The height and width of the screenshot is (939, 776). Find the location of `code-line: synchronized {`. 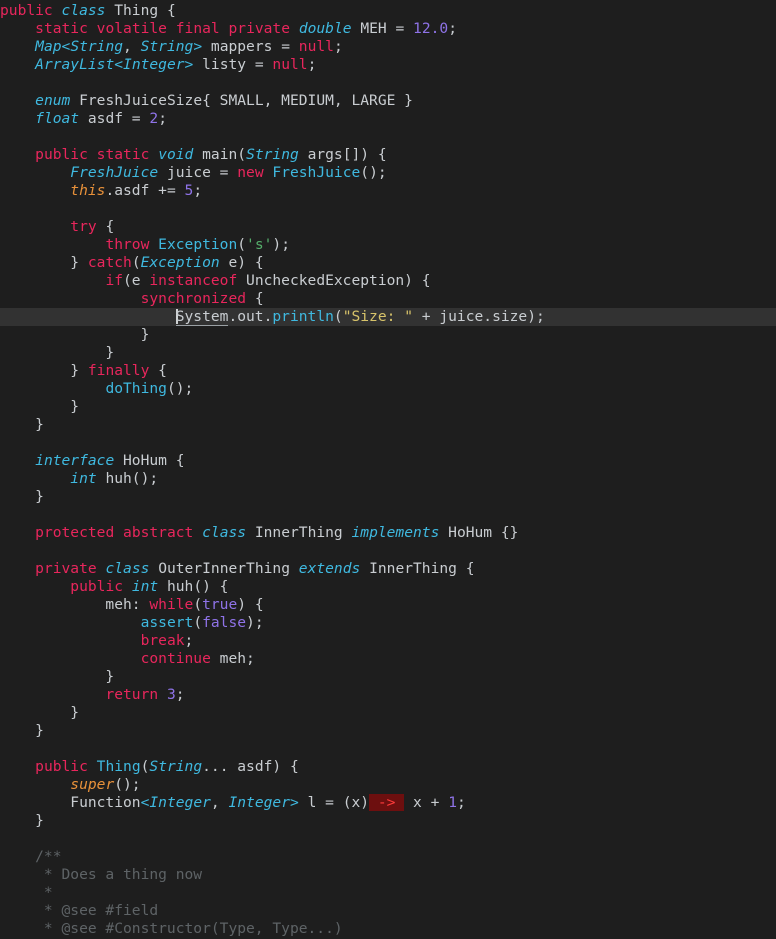

code-line: synchronized { is located at coordinates (388, 299).